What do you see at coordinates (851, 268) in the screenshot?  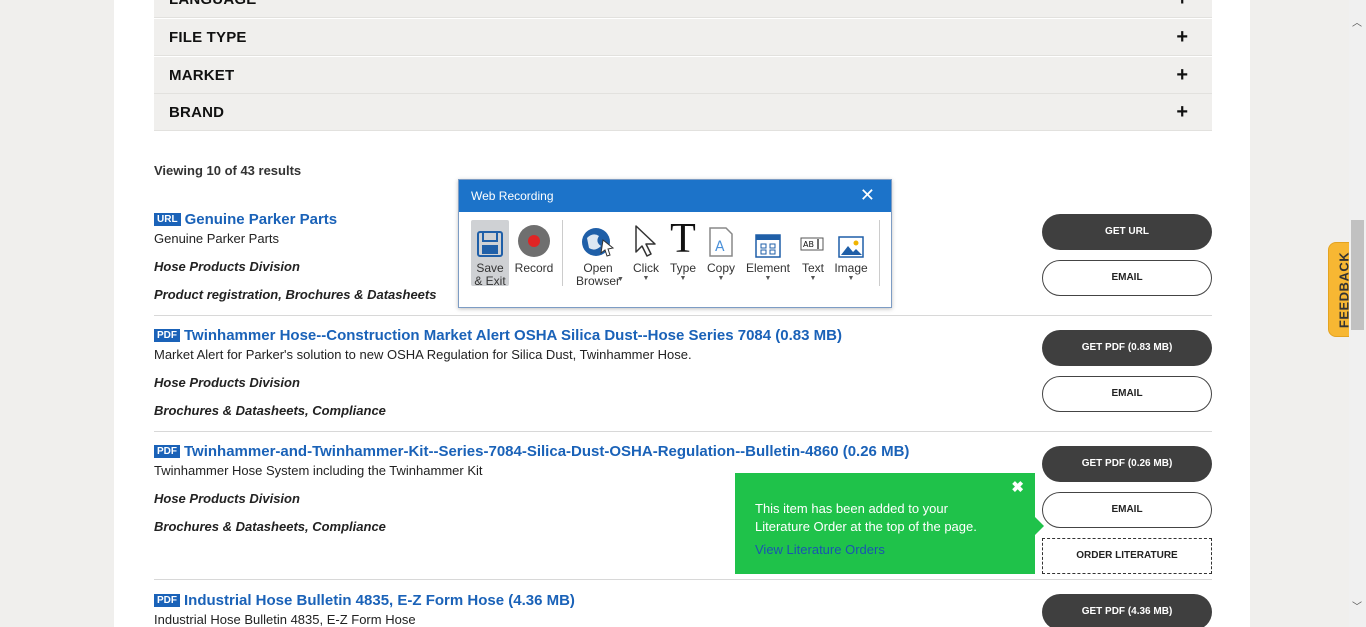 I see `tool-label: Image` at bounding box center [851, 268].